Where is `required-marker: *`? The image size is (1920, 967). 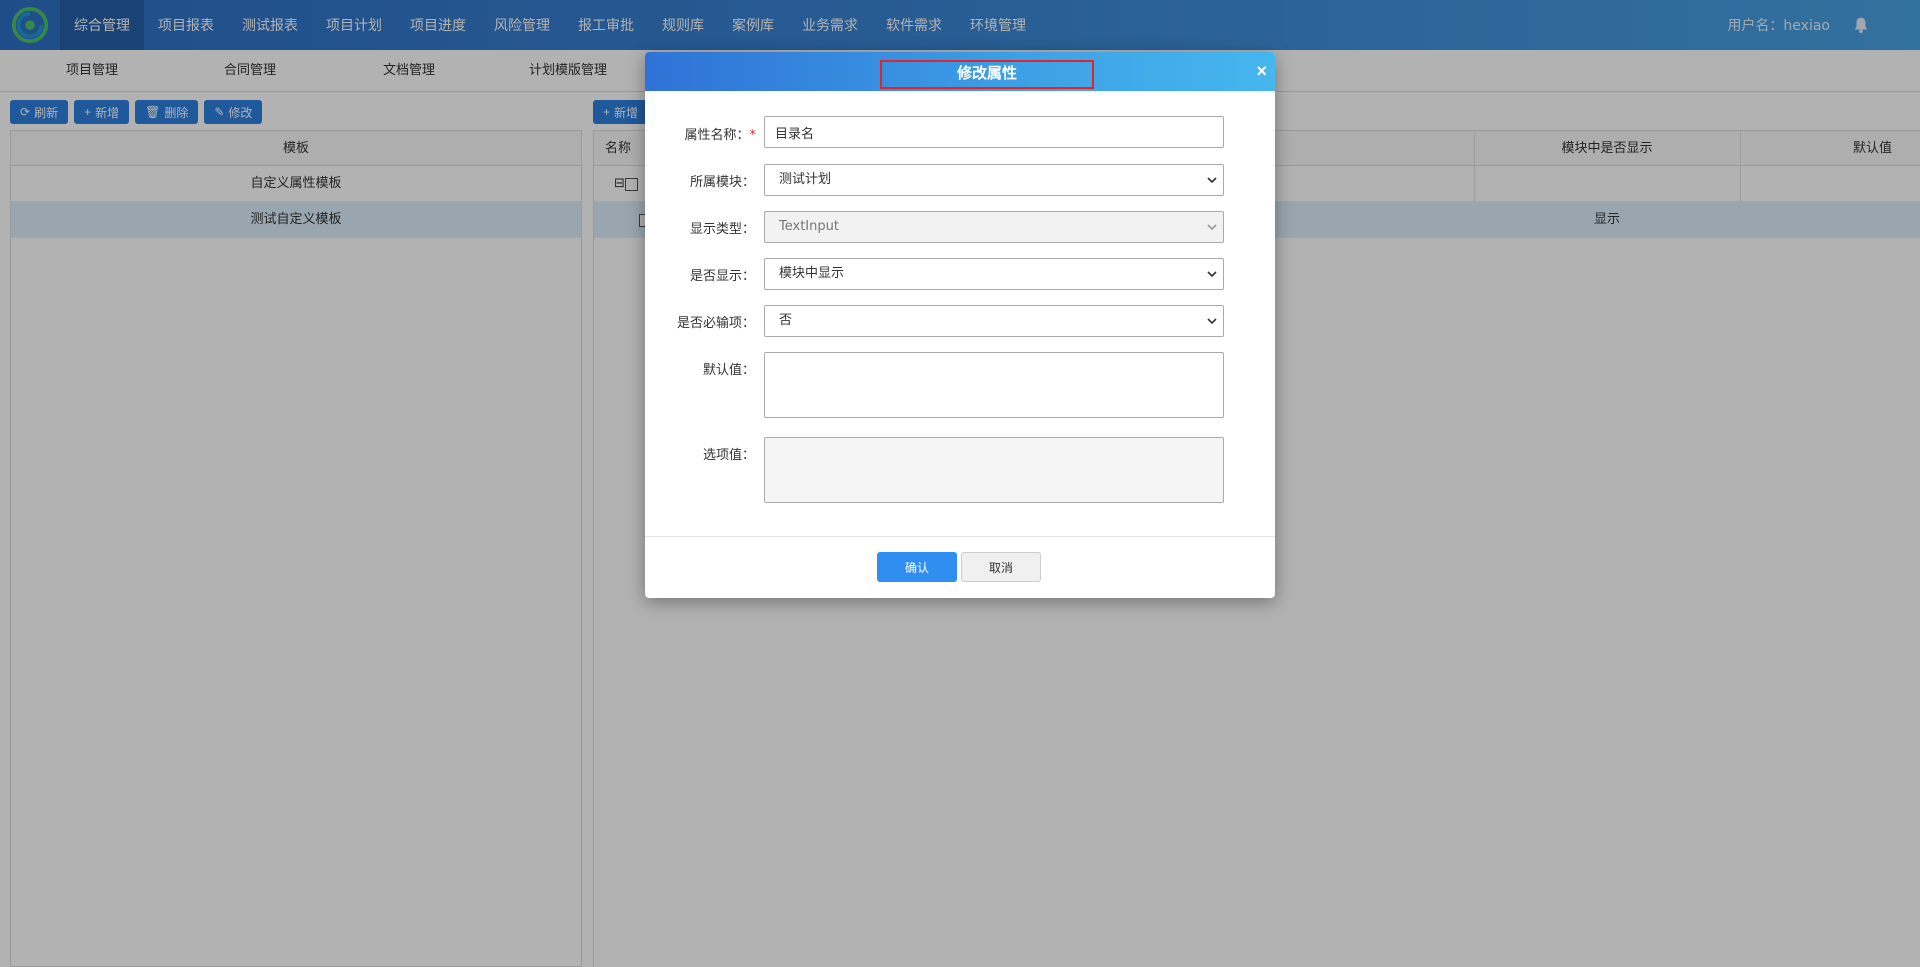
required-marker: * is located at coordinates (753, 135).